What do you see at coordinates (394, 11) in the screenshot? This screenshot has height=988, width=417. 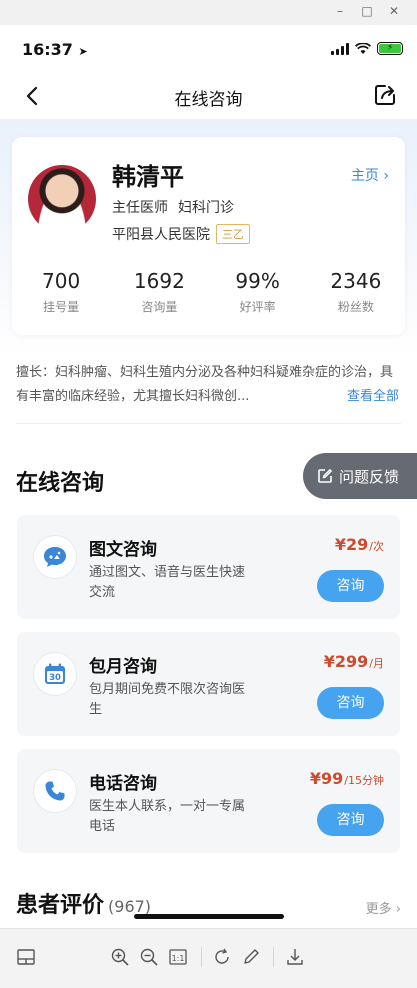 I see `close-icon: ✕` at bounding box center [394, 11].